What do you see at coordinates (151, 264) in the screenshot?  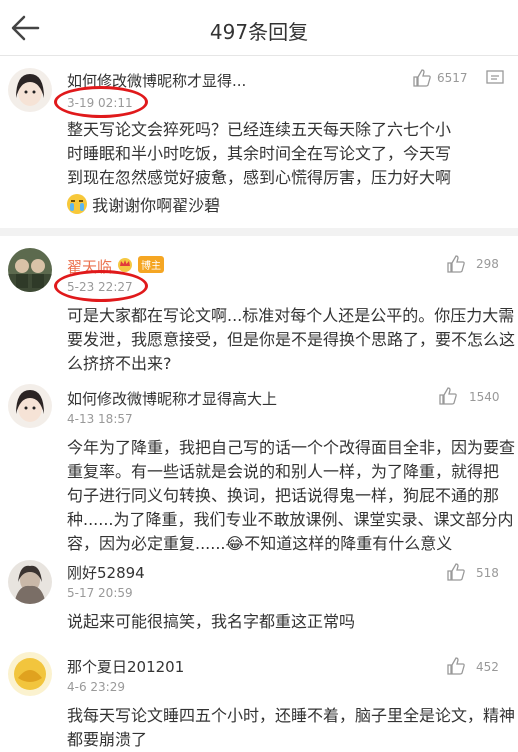 I see `blogger-badge: 博主` at bounding box center [151, 264].